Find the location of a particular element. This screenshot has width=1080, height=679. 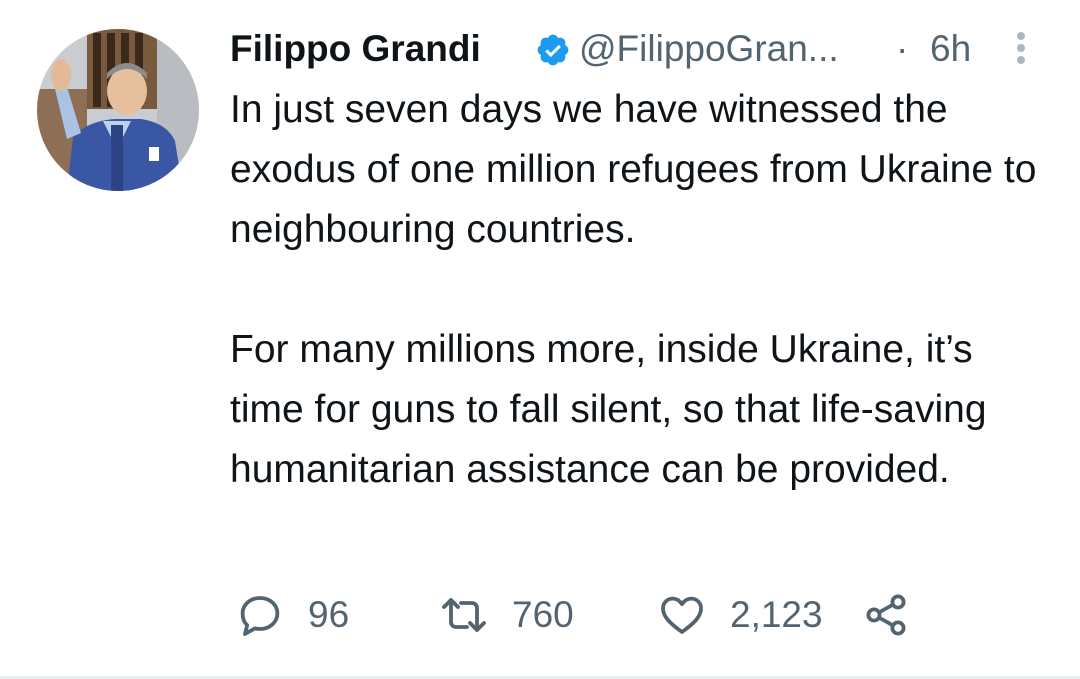

reply-button: 96 is located at coordinates (292, 615).